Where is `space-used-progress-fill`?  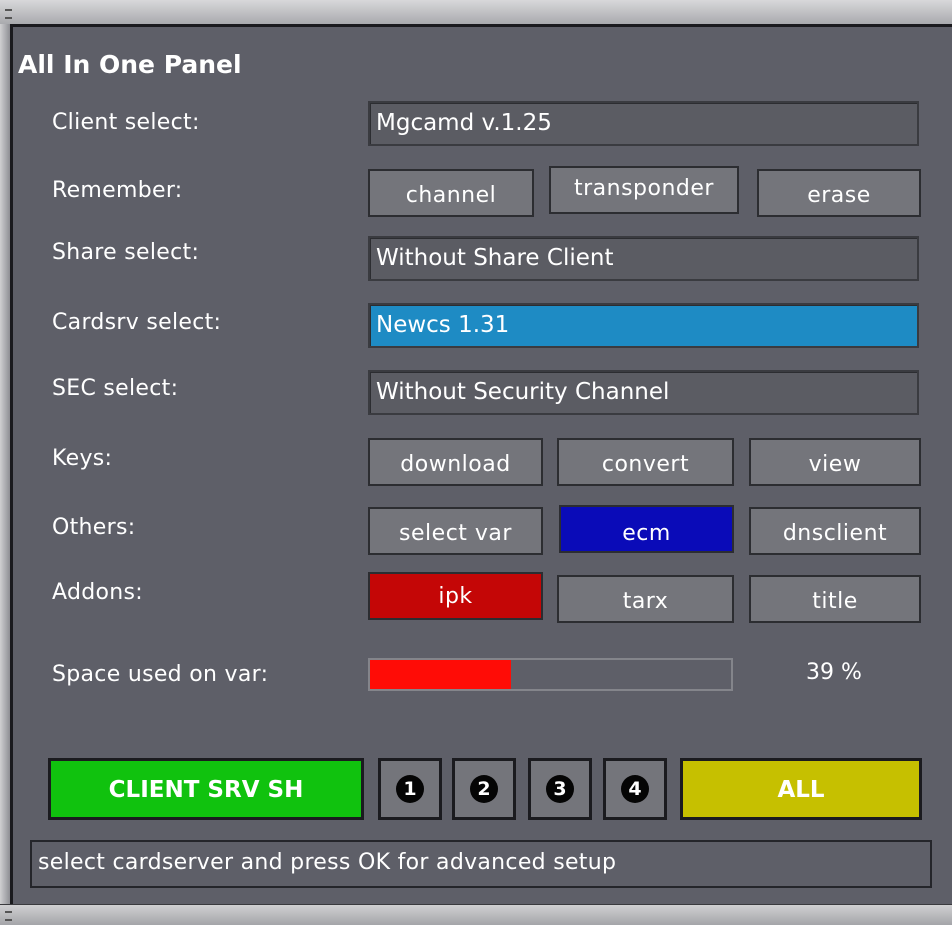
space-used-progress-fill is located at coordinates (440, 674).